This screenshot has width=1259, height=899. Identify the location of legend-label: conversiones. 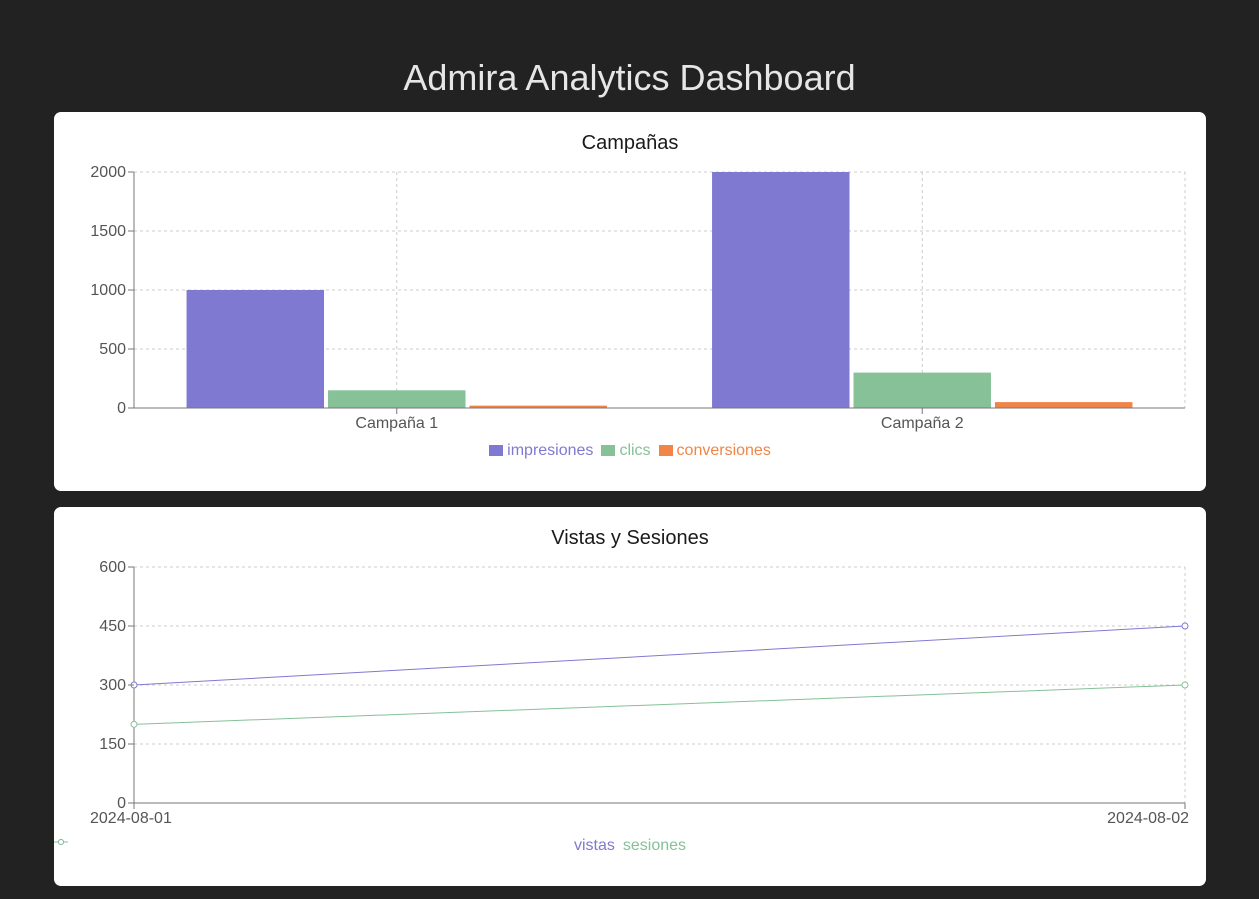
(723, 450).